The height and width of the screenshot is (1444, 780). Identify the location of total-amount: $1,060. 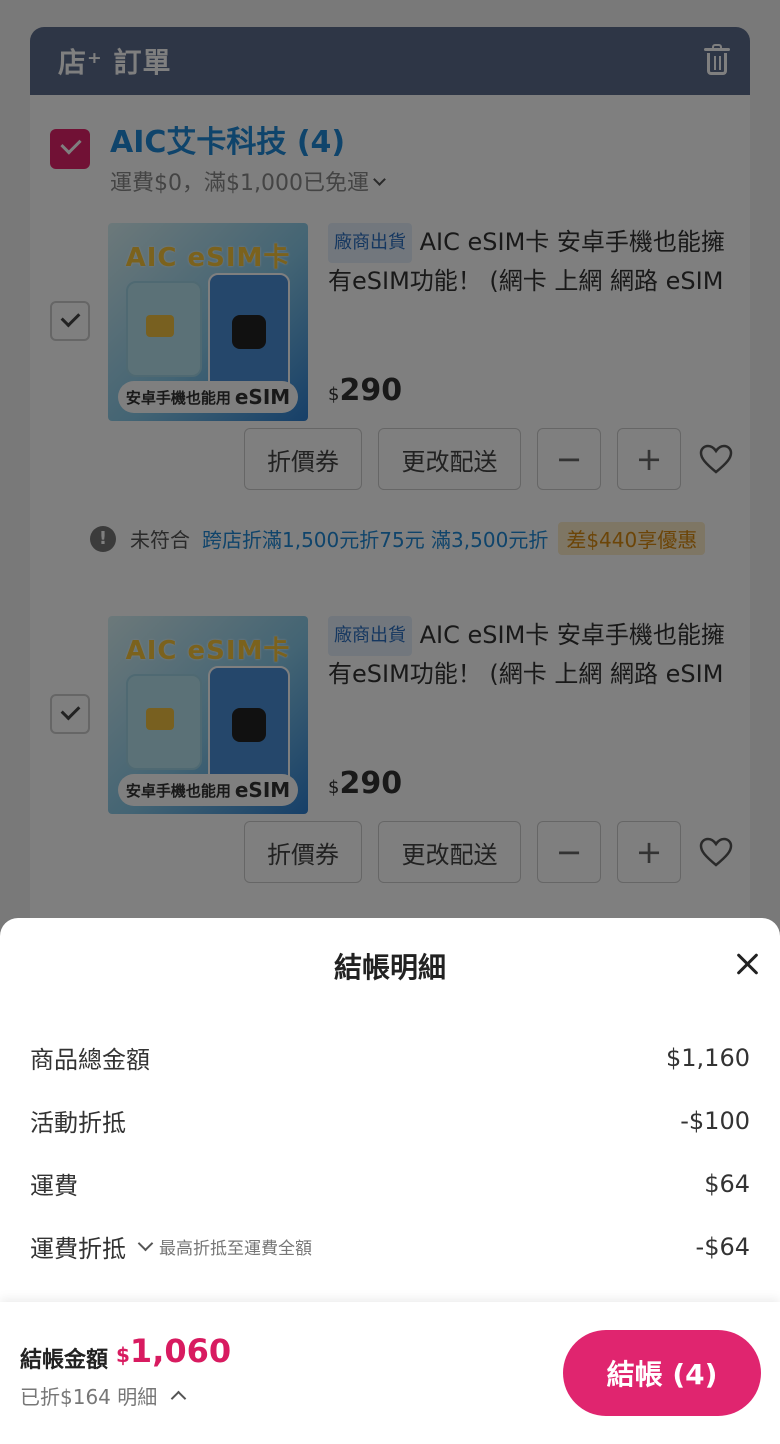
(174, 1351).